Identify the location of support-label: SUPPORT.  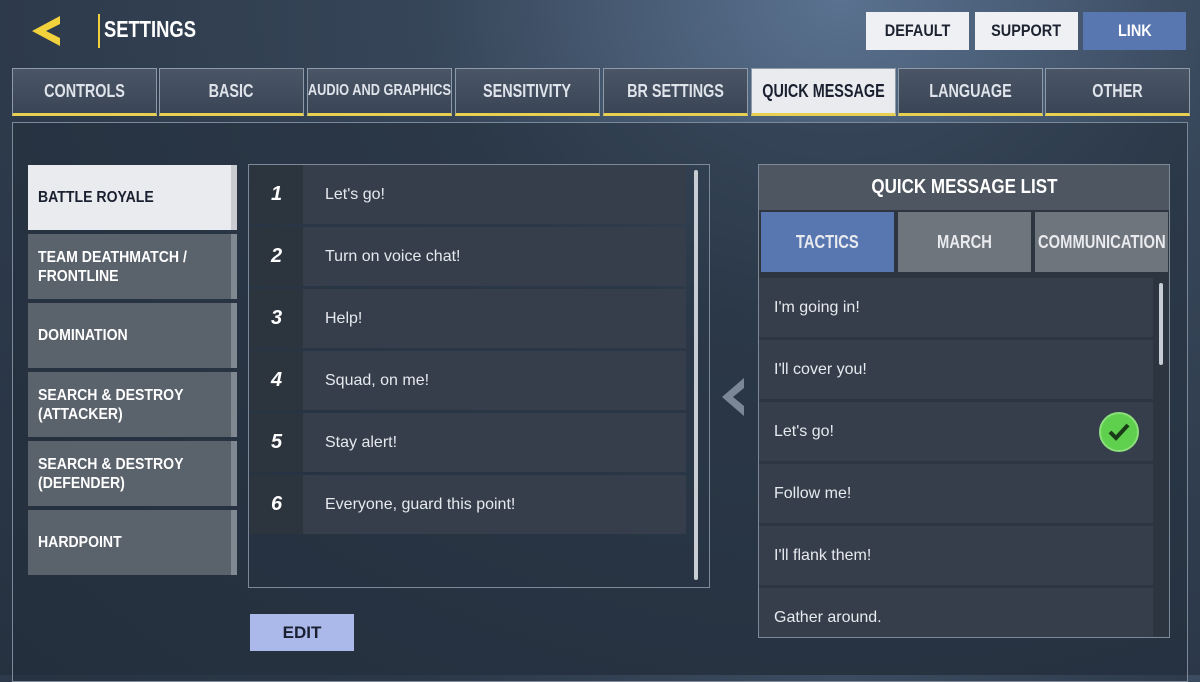
(1026, 30).